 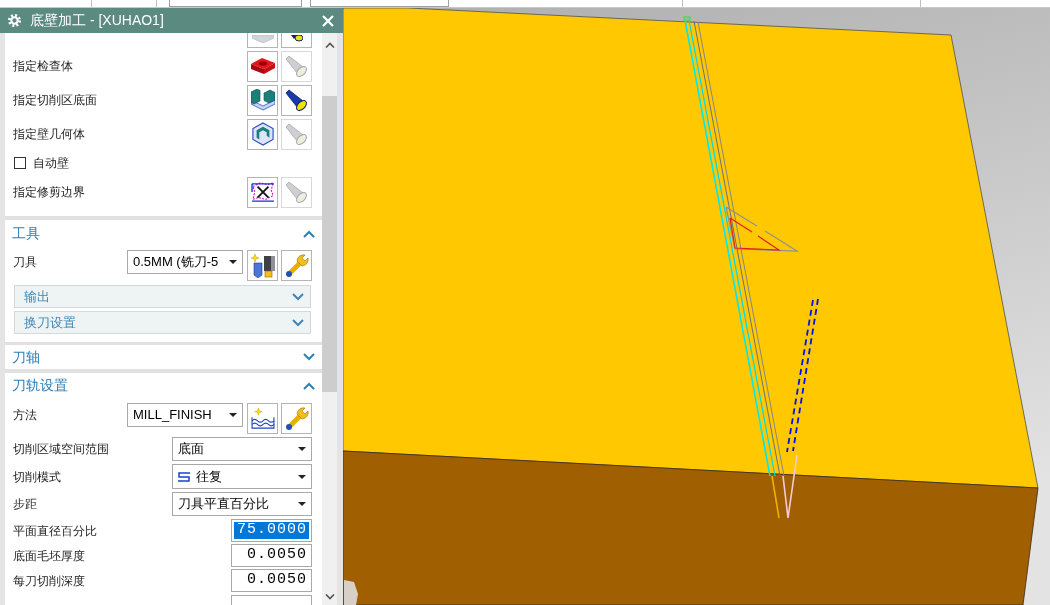 I want to click on chevron-up-icon, so click(x=329, y=45).